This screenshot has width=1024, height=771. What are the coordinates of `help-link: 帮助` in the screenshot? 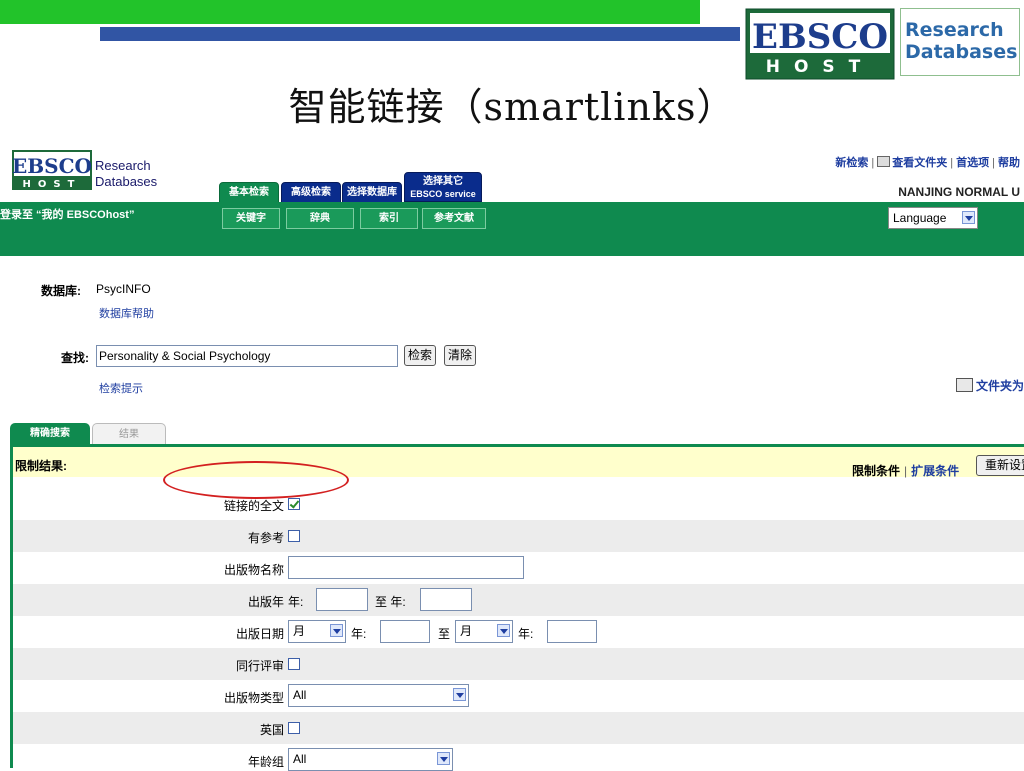 It's located at (1009, 163).